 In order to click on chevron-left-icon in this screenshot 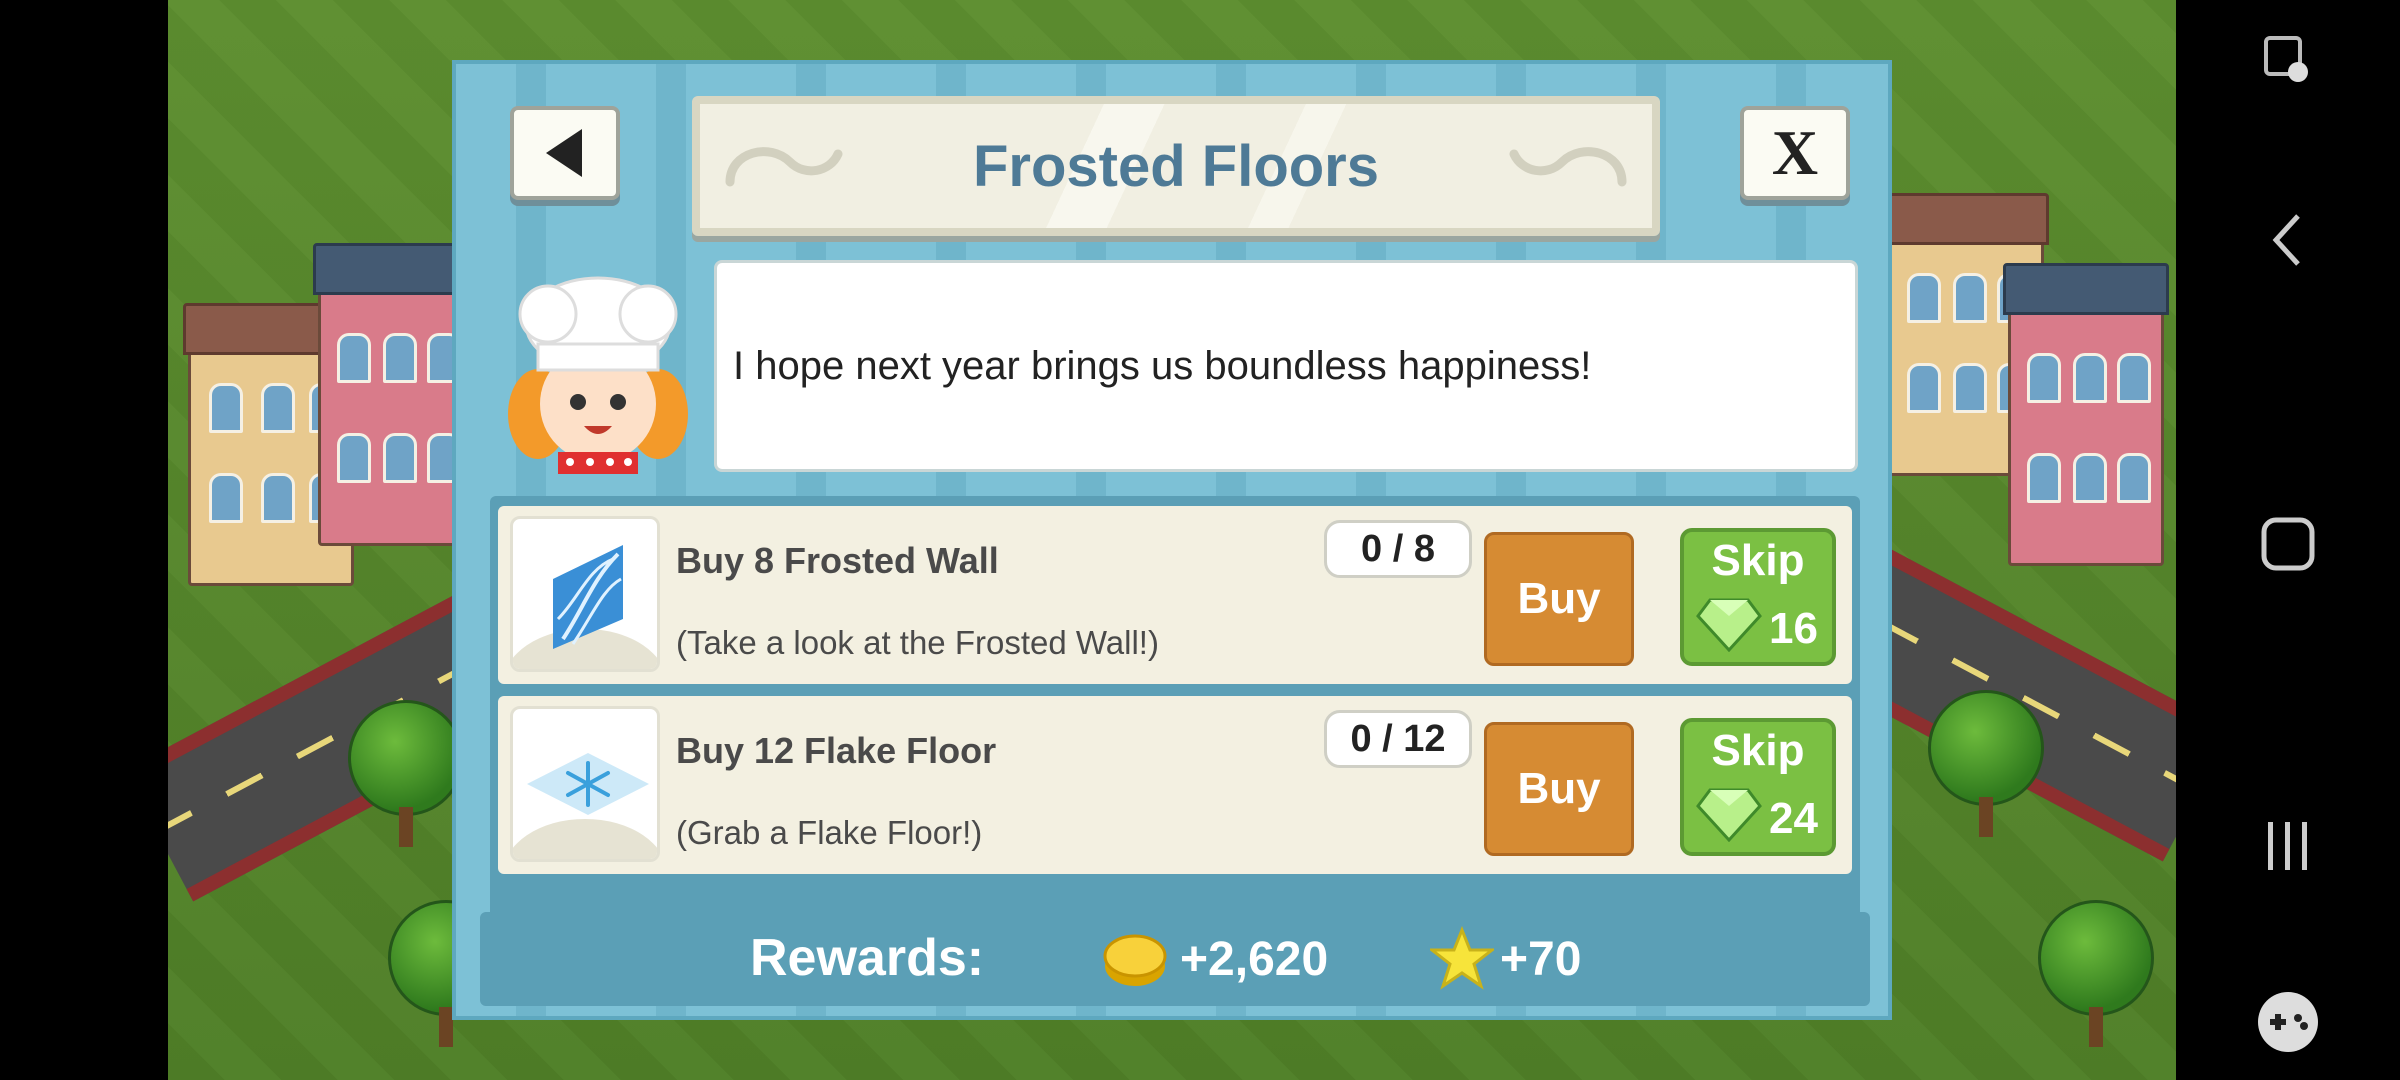, I will do `click(2286, 240)`.